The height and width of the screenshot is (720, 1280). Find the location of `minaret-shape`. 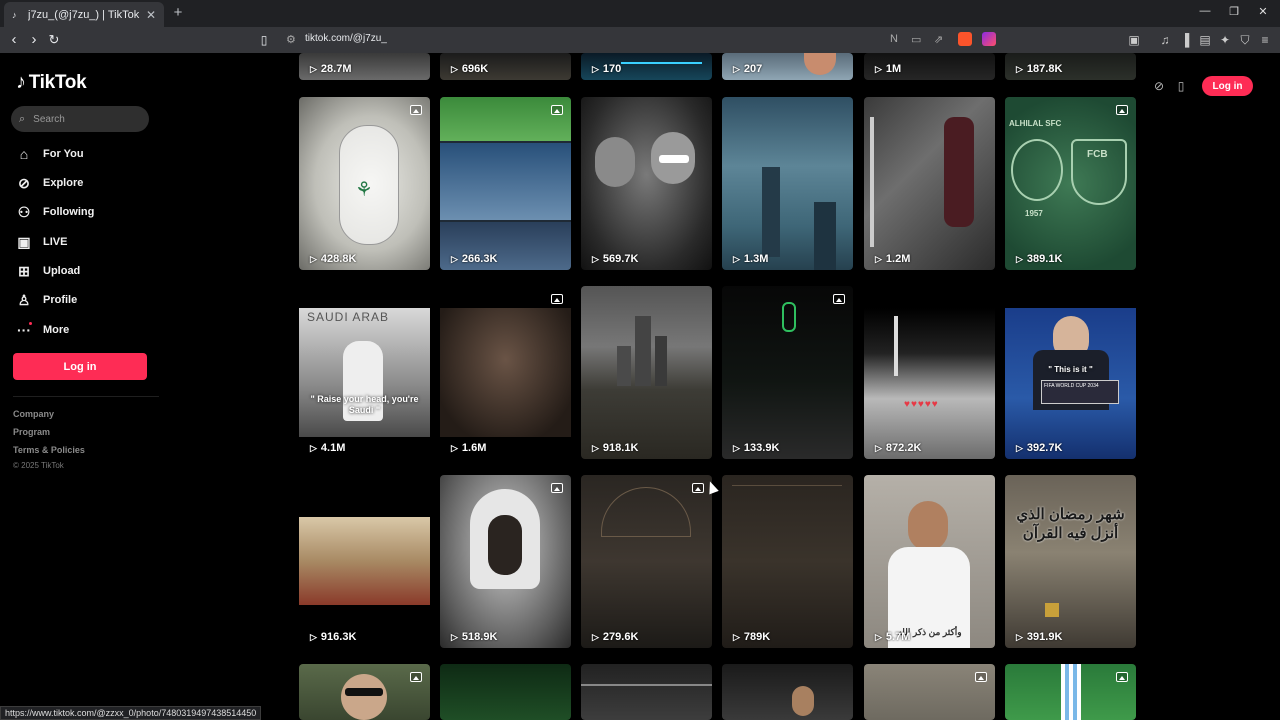

minaret-shape is located at coordinates (896, 346).